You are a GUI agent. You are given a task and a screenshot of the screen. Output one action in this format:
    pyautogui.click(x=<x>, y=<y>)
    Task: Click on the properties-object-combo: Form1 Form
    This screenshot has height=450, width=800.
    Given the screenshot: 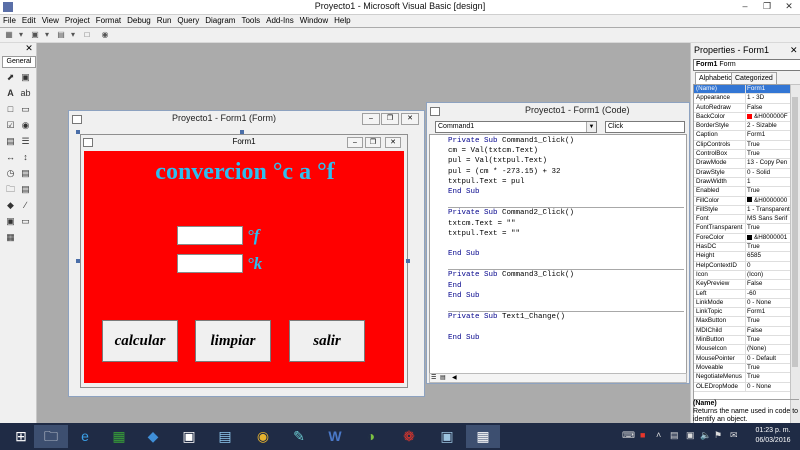 What is the action you would take?
    pyautogui.click(x=746, y=65)
    